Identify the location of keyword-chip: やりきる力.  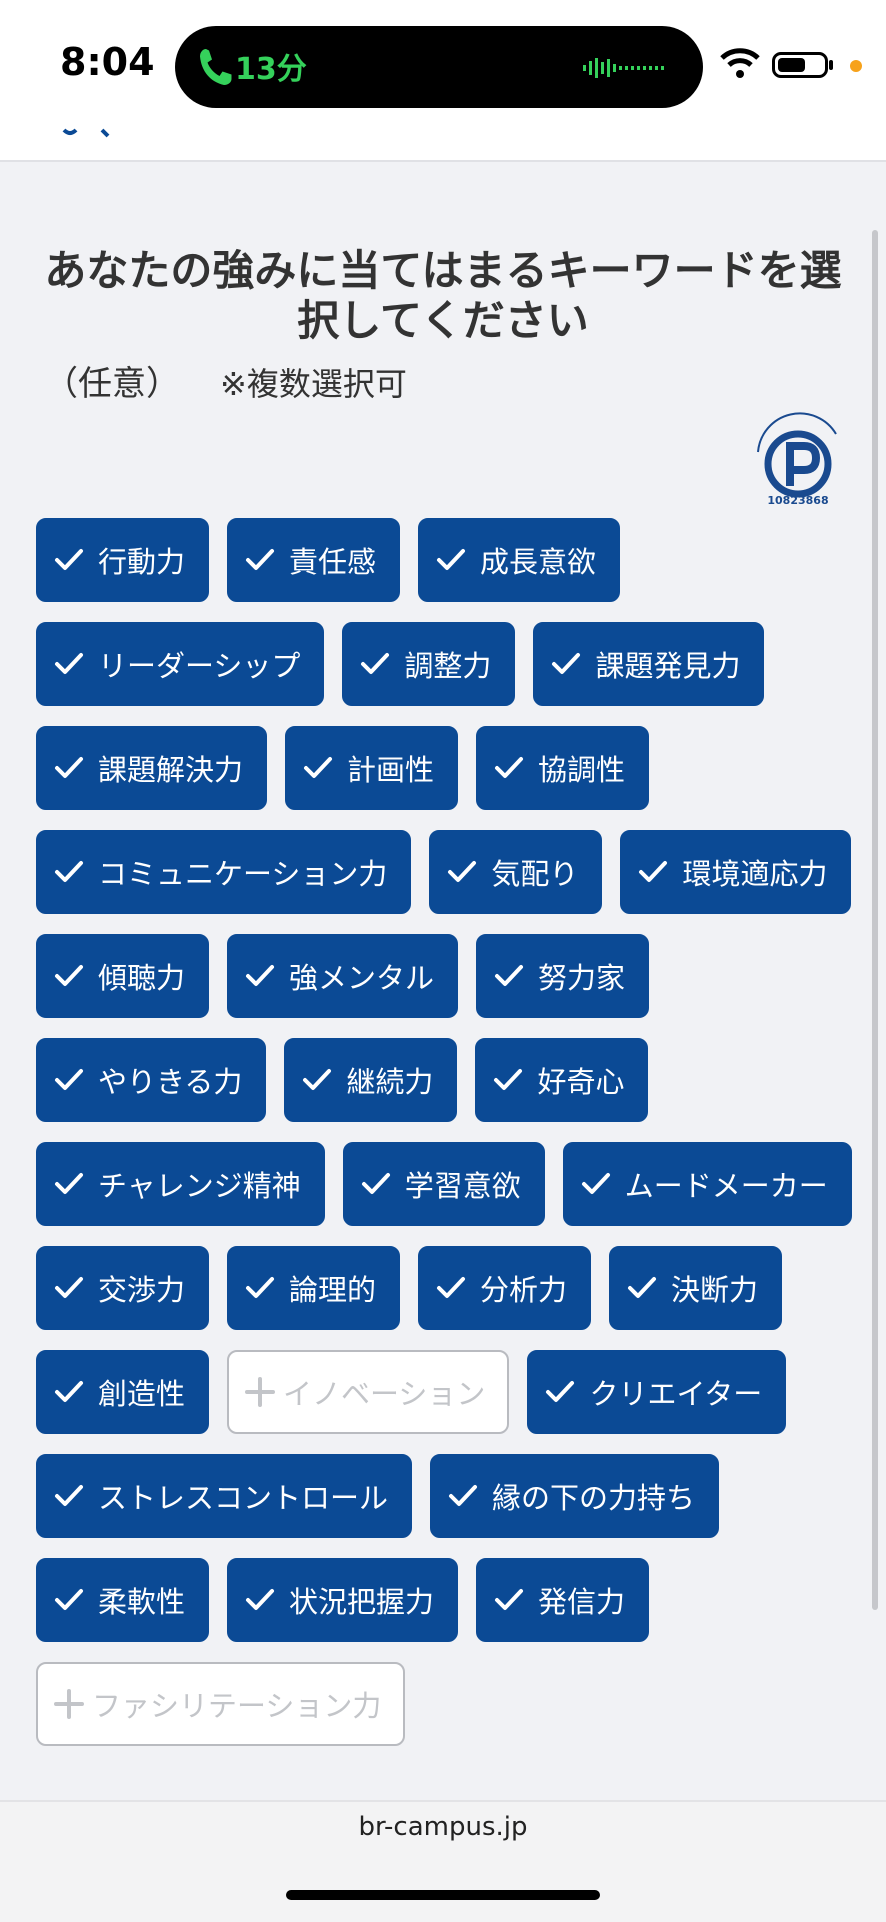
(151, 1080).